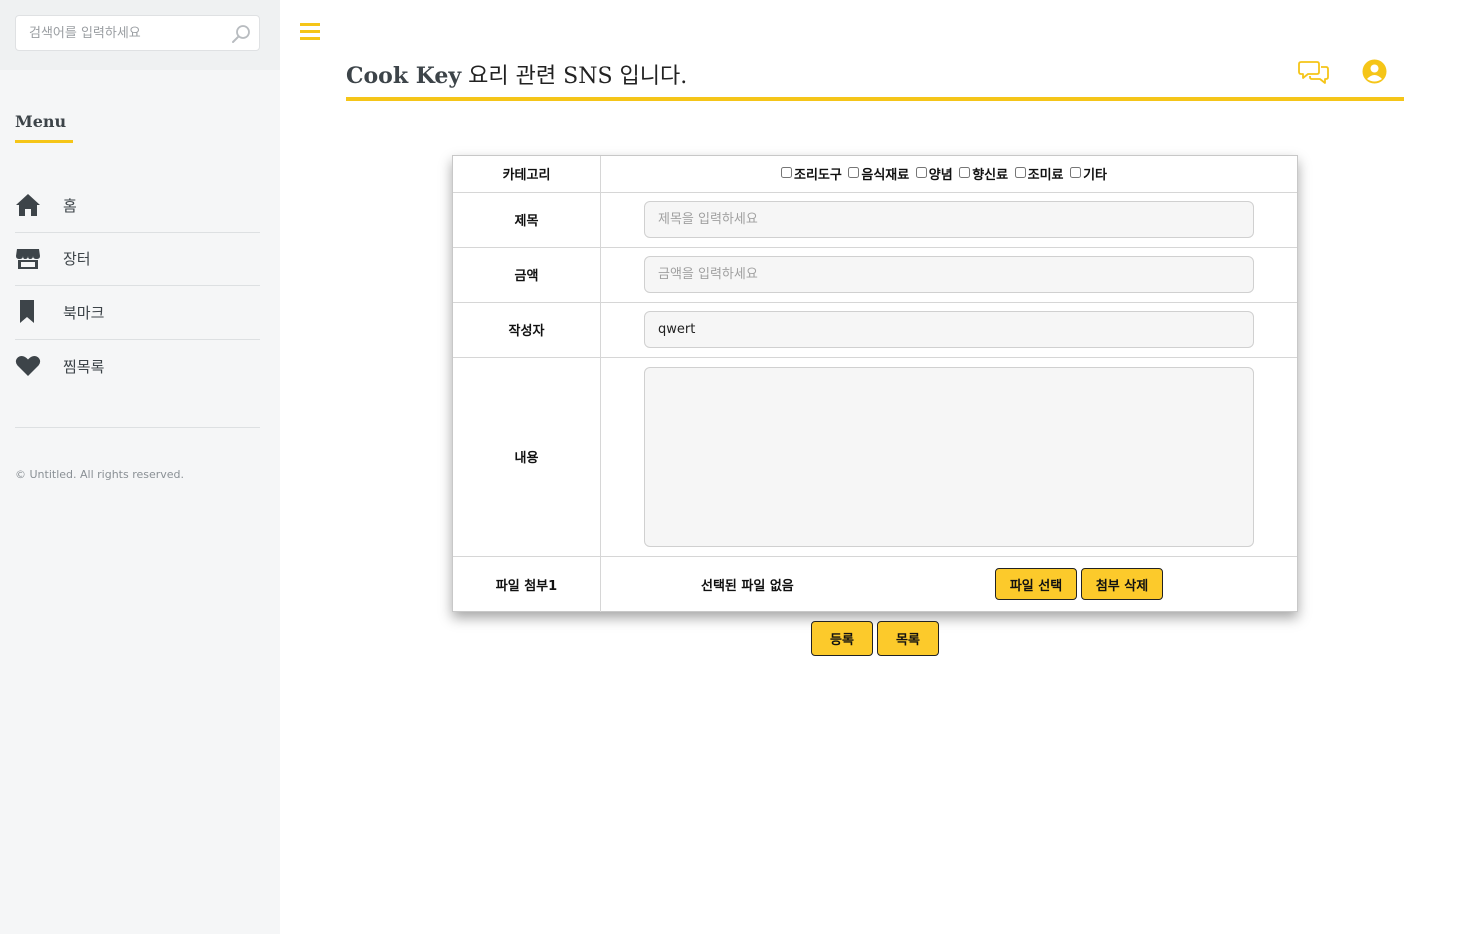 Image resolution: width=1464 pixels, height=934 pixels. I want to click on search-box, so click(137, 33).